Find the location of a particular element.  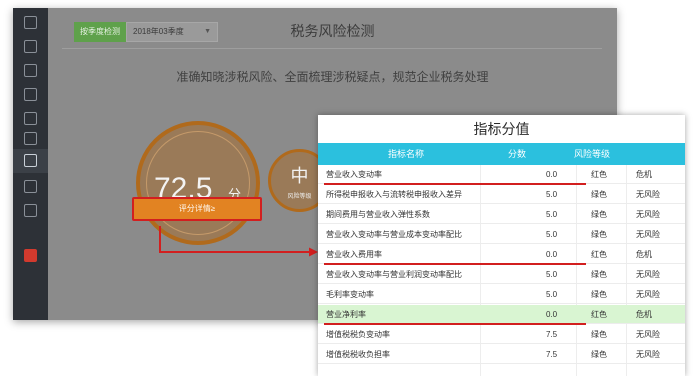

chevron-down-icon: ▼ is located at coordinates (207, 31).